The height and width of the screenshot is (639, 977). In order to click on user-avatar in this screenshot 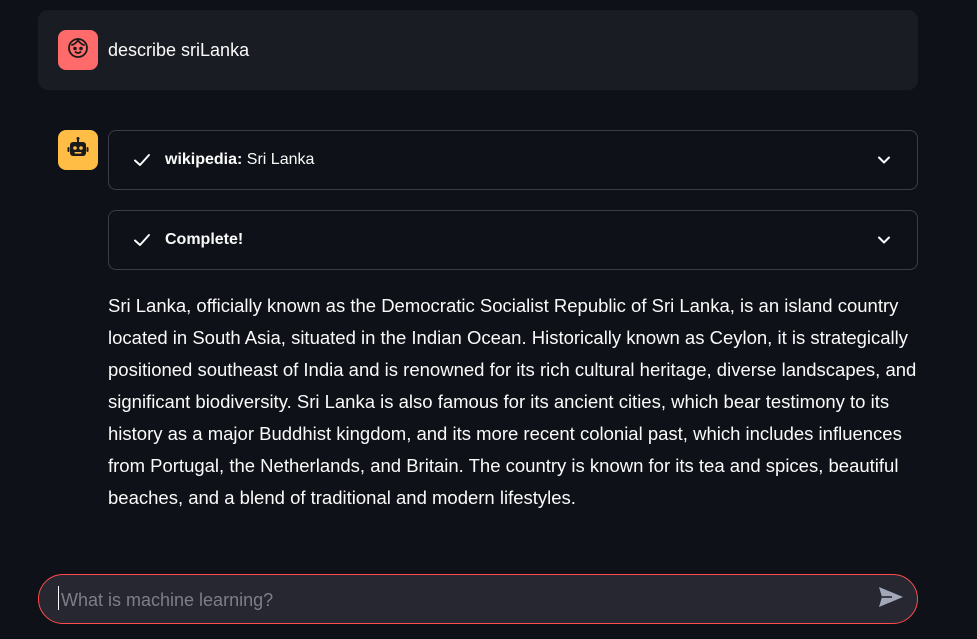, I will do `click(78, 50)`.